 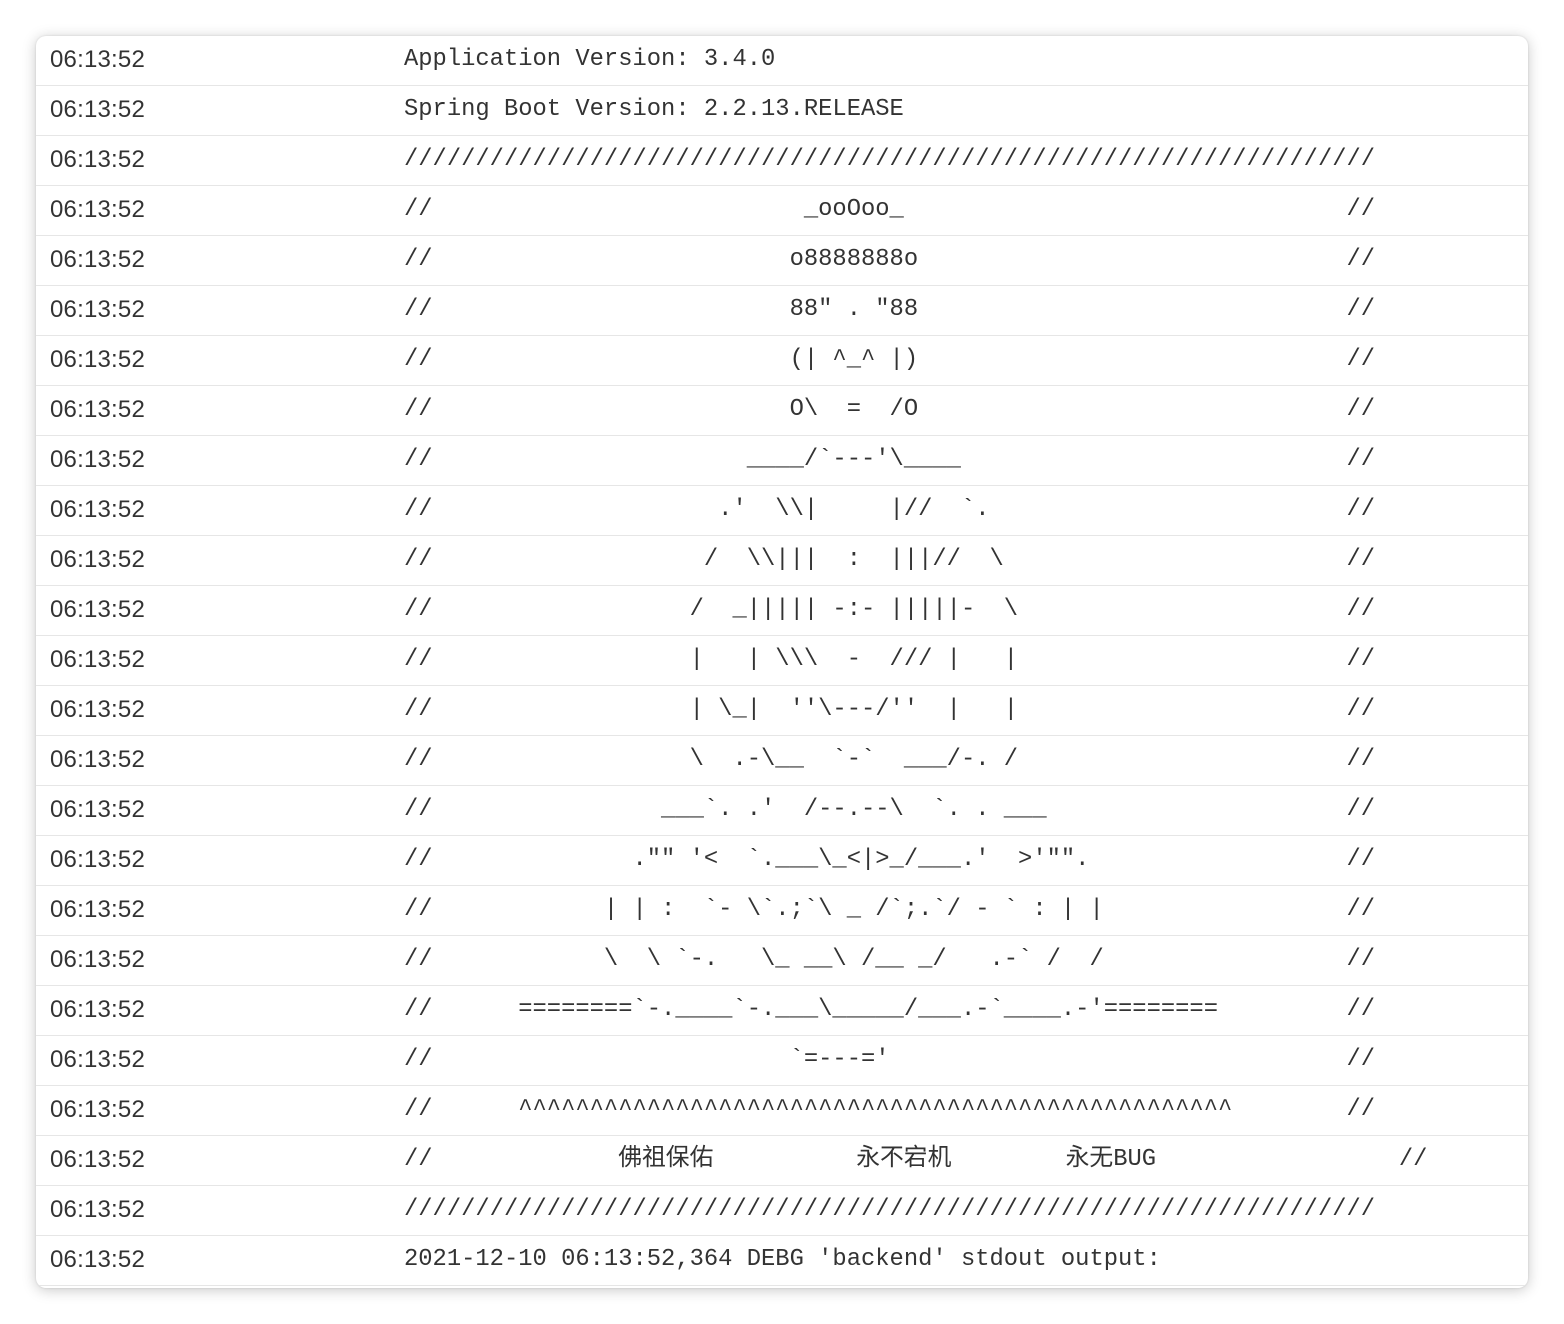 I want to click on log-row: 06:13:52 // | | \\\ - /// | | //, so click(x=782, y=661).